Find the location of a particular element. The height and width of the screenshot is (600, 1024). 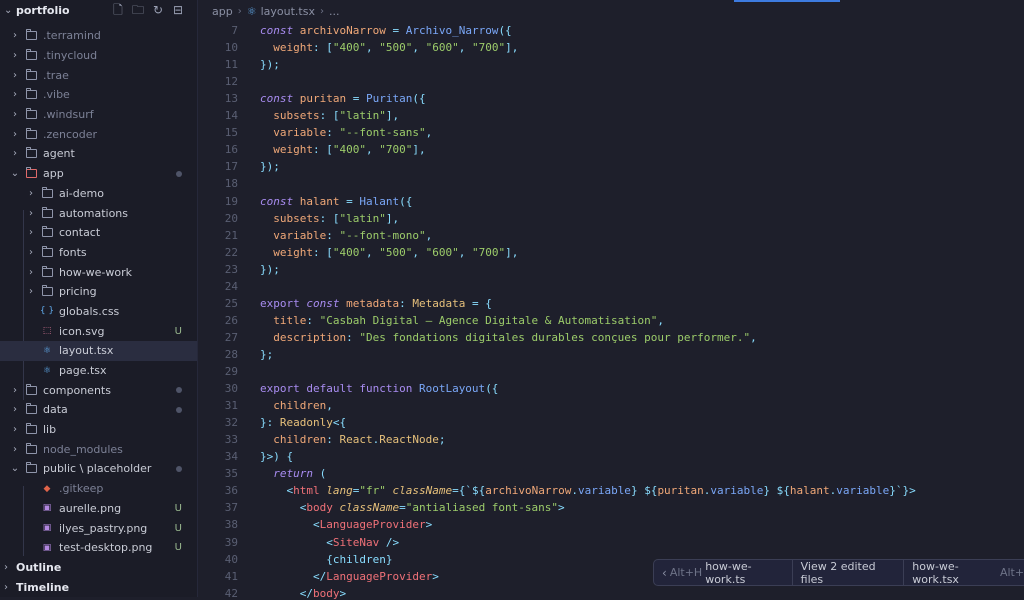

code-line: </LanguageProvider> is located at coordinates (349, 576).